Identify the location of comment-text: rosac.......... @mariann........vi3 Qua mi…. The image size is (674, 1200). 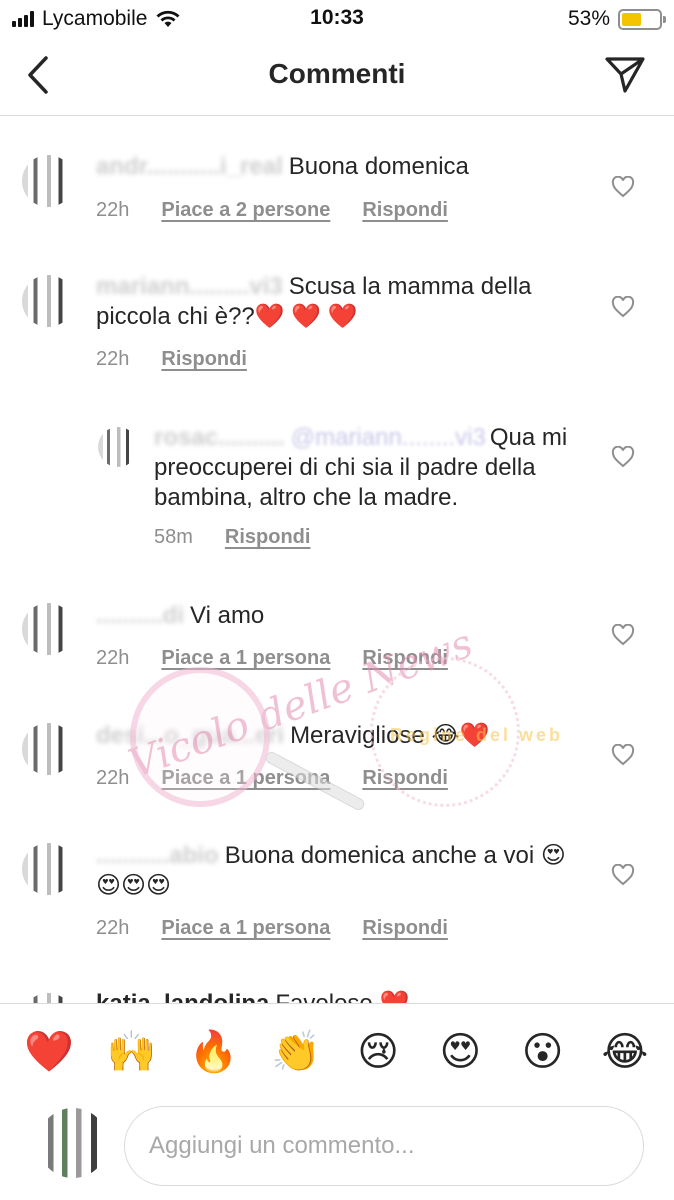
(364, 468).